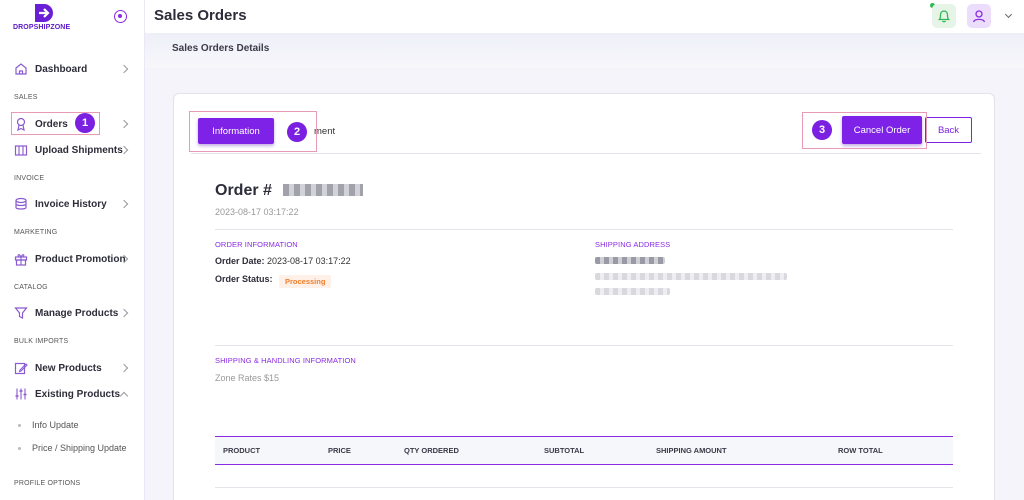 This screenshot has height=500, width=1024. What do you see at coordinates (21, 313) in the screenshot?
I see `filter-icon` at bounding box center [21, 313].